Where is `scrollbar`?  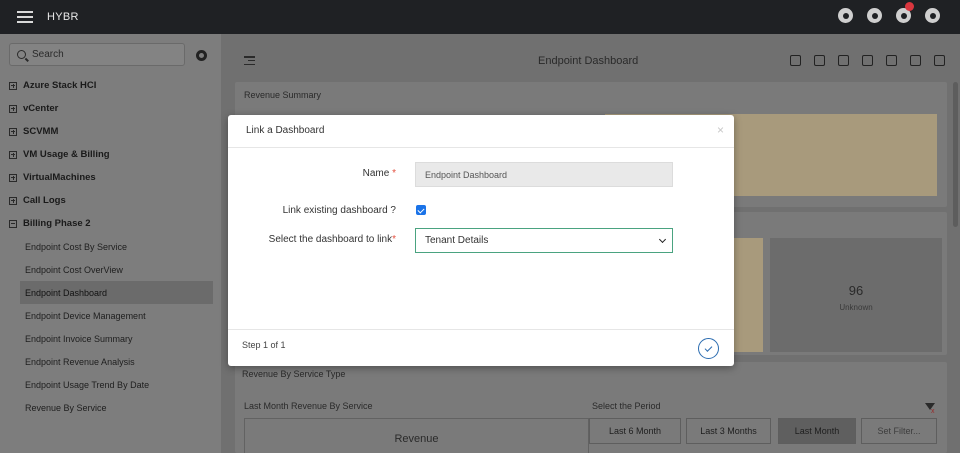
scrollbar is located at coordinates (955, 154).